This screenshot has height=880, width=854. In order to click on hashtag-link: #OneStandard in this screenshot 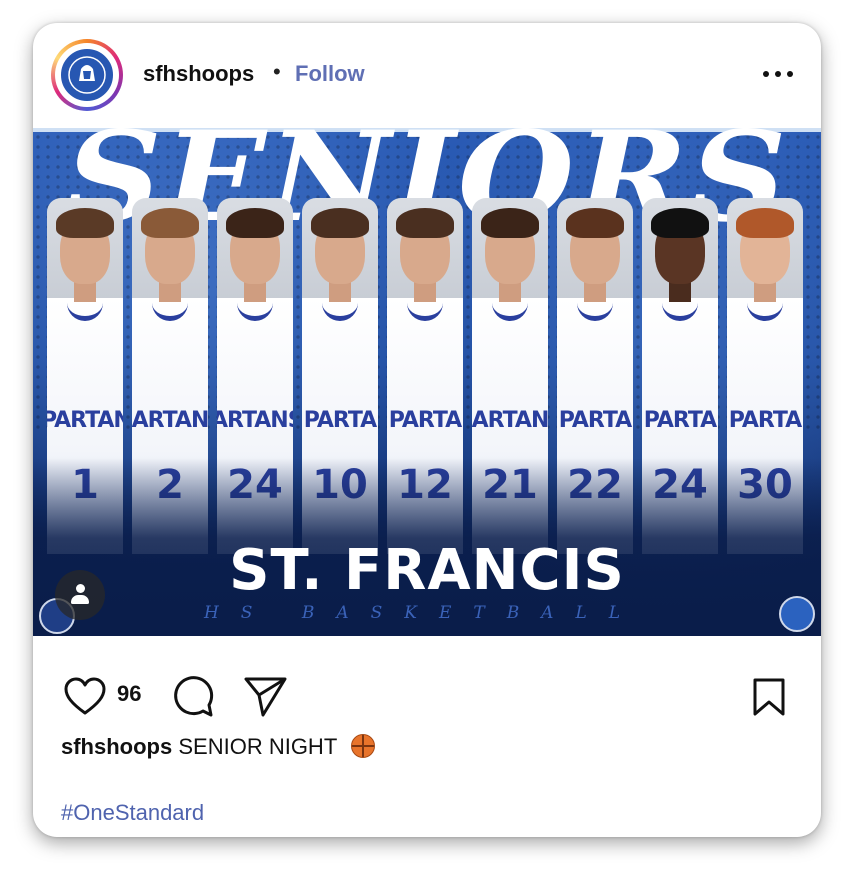, I will do `click(132, 813)`.